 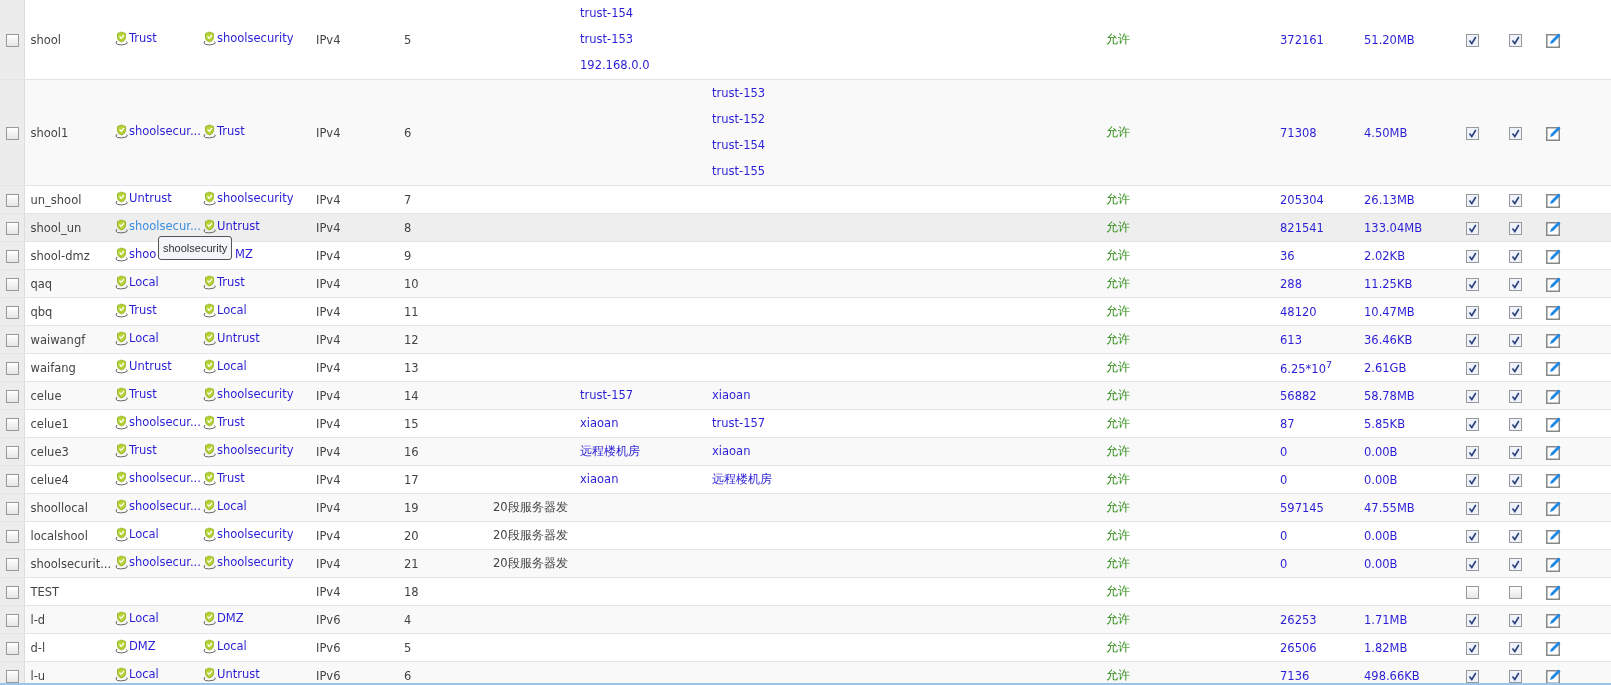 What do you see at coordinates (739, 423) in the screenshot?
I see `address-link: trust-157` at bounding box center [739, 423].